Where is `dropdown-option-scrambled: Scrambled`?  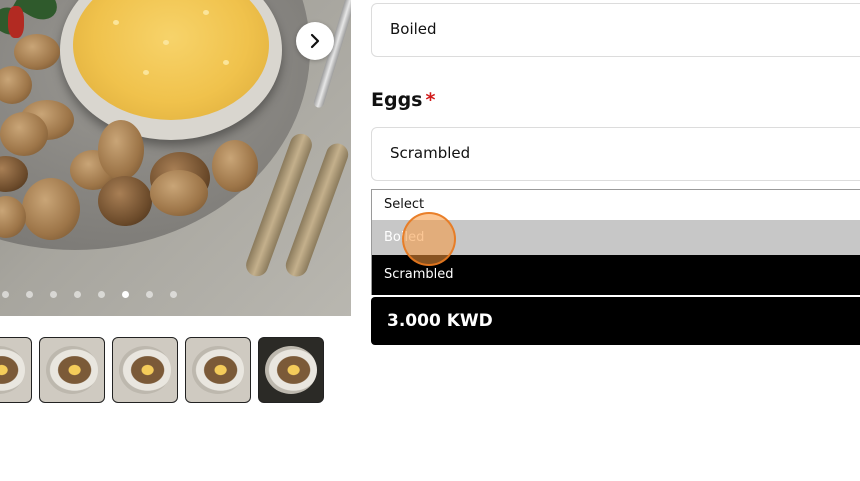
dropdown-option-scrambled: Scrambled is located at coordinates (616, 275).